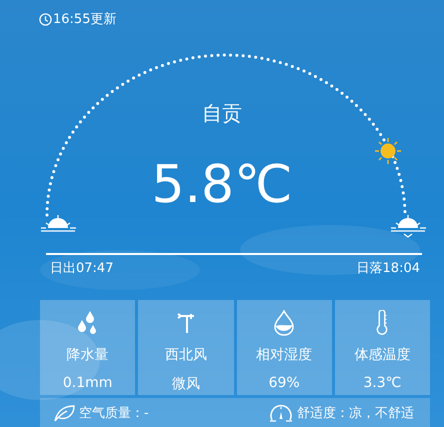 The height and width of the screenshot is (427, 444). What do you see at coordinates (382, 383) in the screenshot?
I see `stat-value: 3.3℃` at bounding box center [382, 383].